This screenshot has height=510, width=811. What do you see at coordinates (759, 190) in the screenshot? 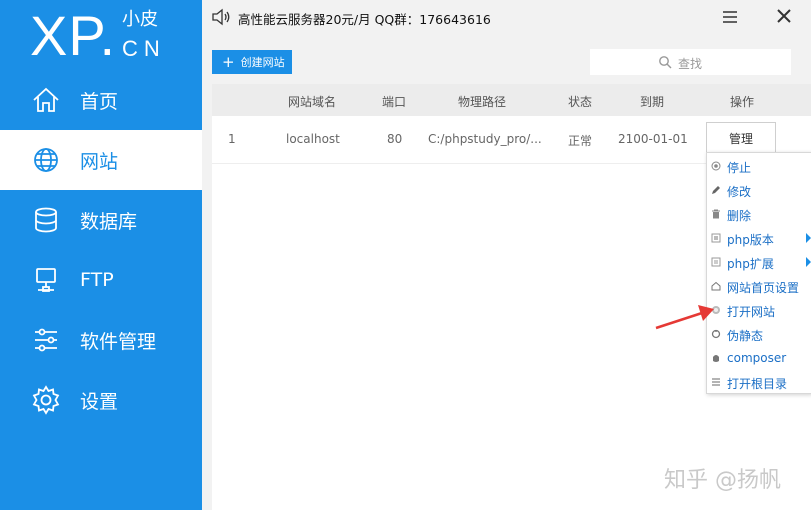
I see `menu-item-edit: 修改` at bounding box center [759, 190].